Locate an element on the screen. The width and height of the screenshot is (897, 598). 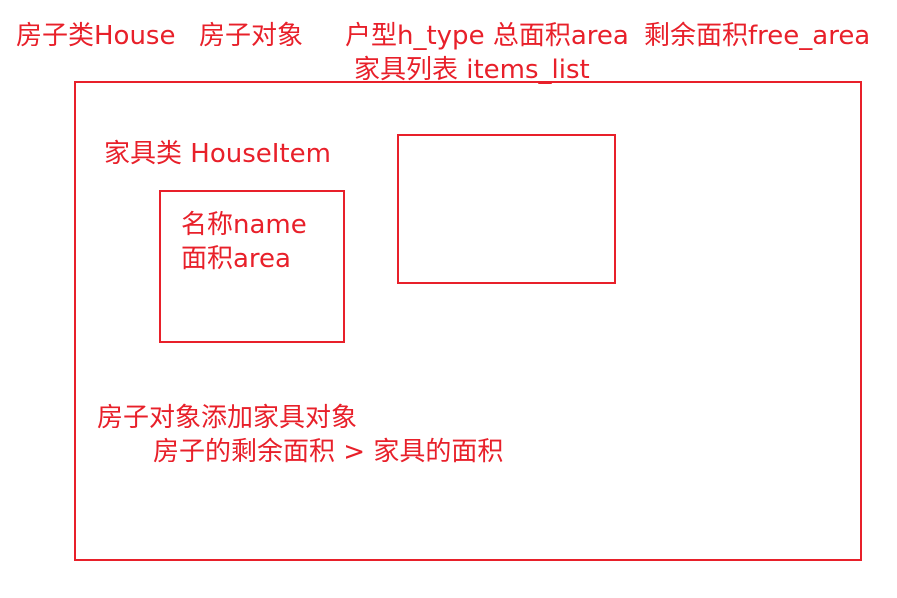
house-class-label: 房子类House is located at coordinates (96, 36).